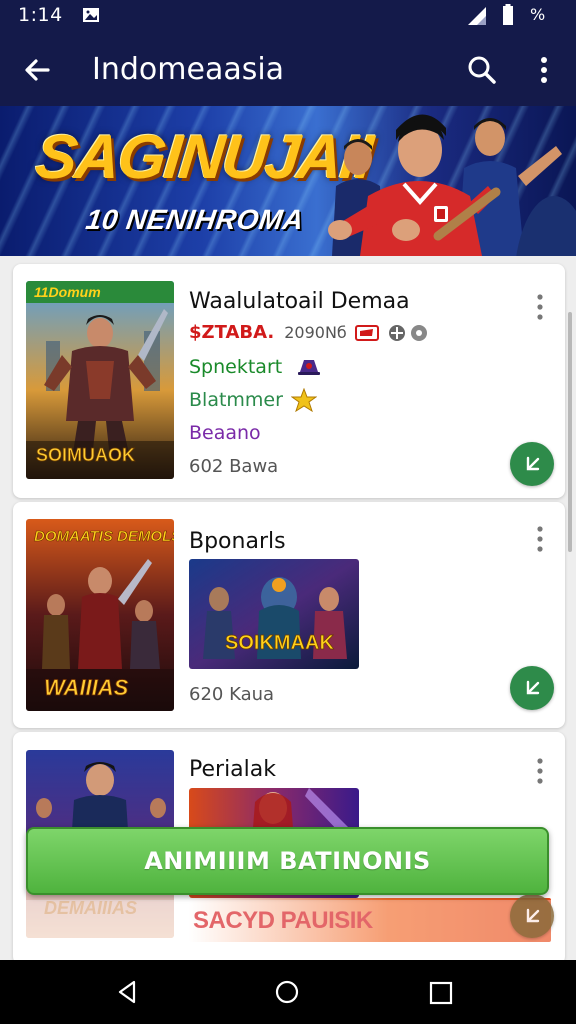 The width and height of the screenshot is (576, 1024). Describe the element at coordinates (234, 466) in the screenshot. I see `app-meta: 602 Bawa` at that location.